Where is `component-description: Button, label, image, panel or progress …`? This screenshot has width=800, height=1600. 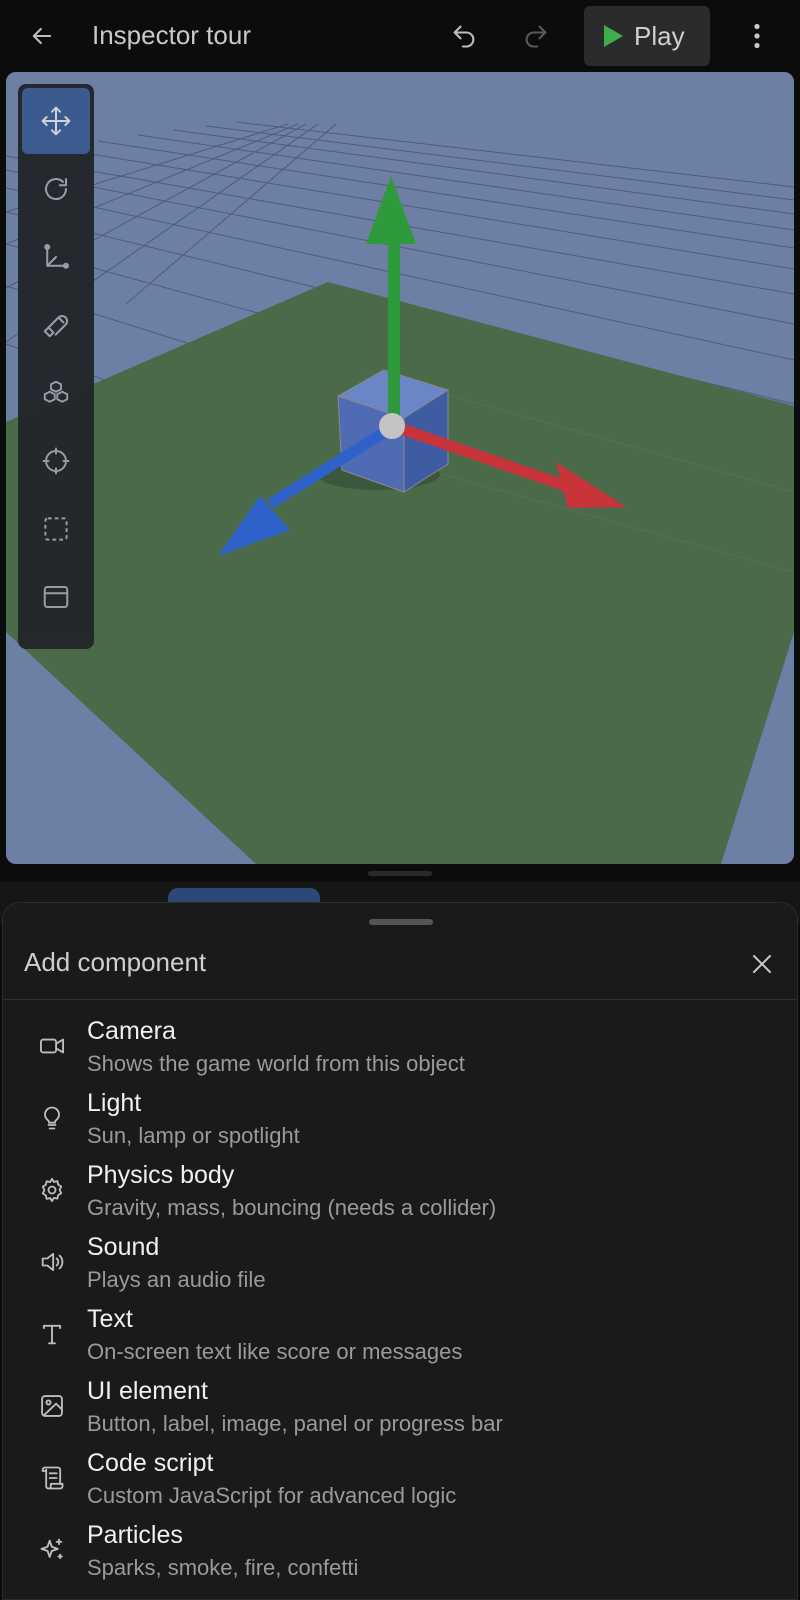
component-description: Button, label, image, panel or progress … is located at coordinates (295, 1423).